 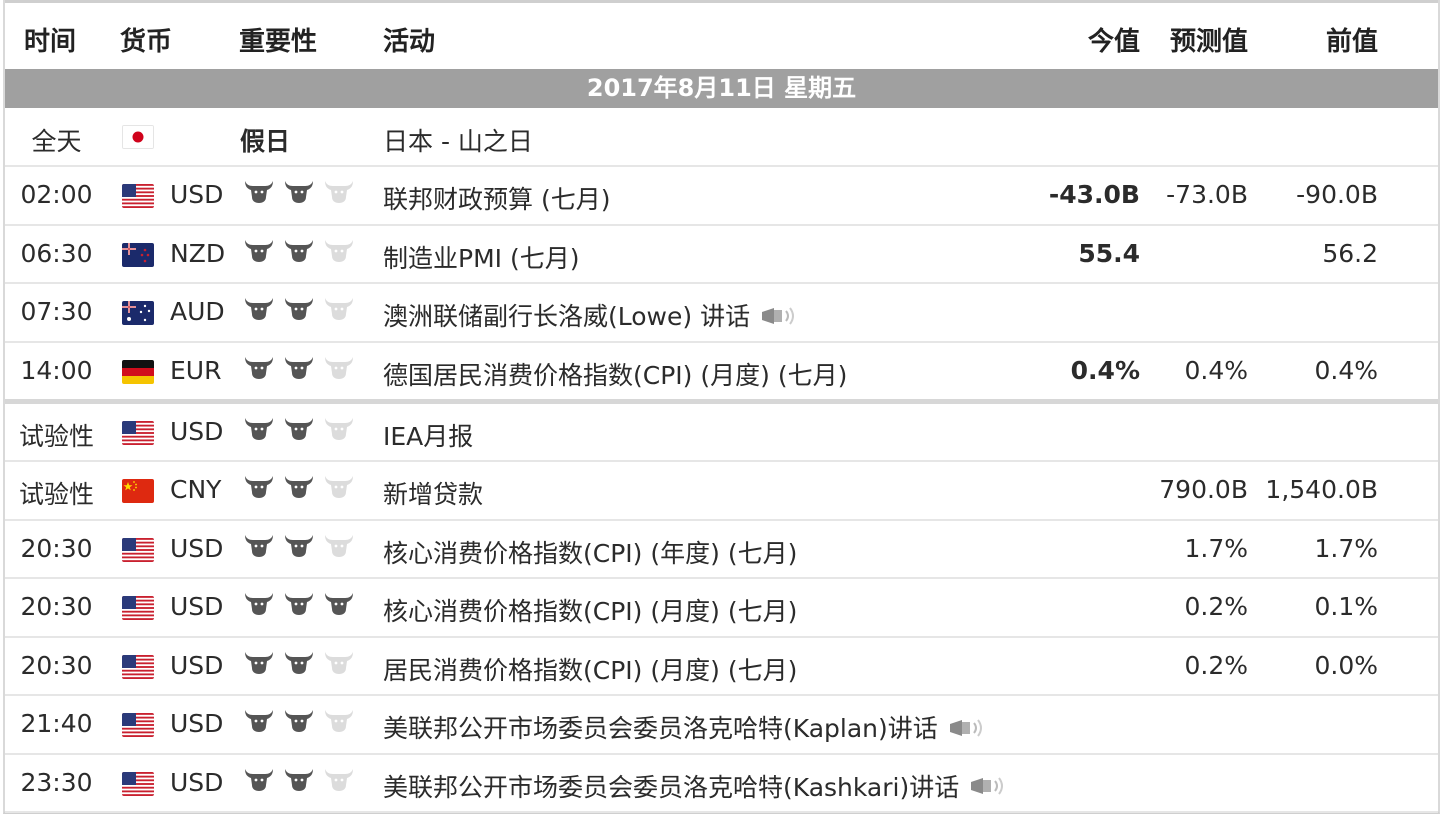 I want to click on event-name: 美联邦公开市场委员会委员洛克哈特(Kashkari)讲话, so click(x=695, y=786).